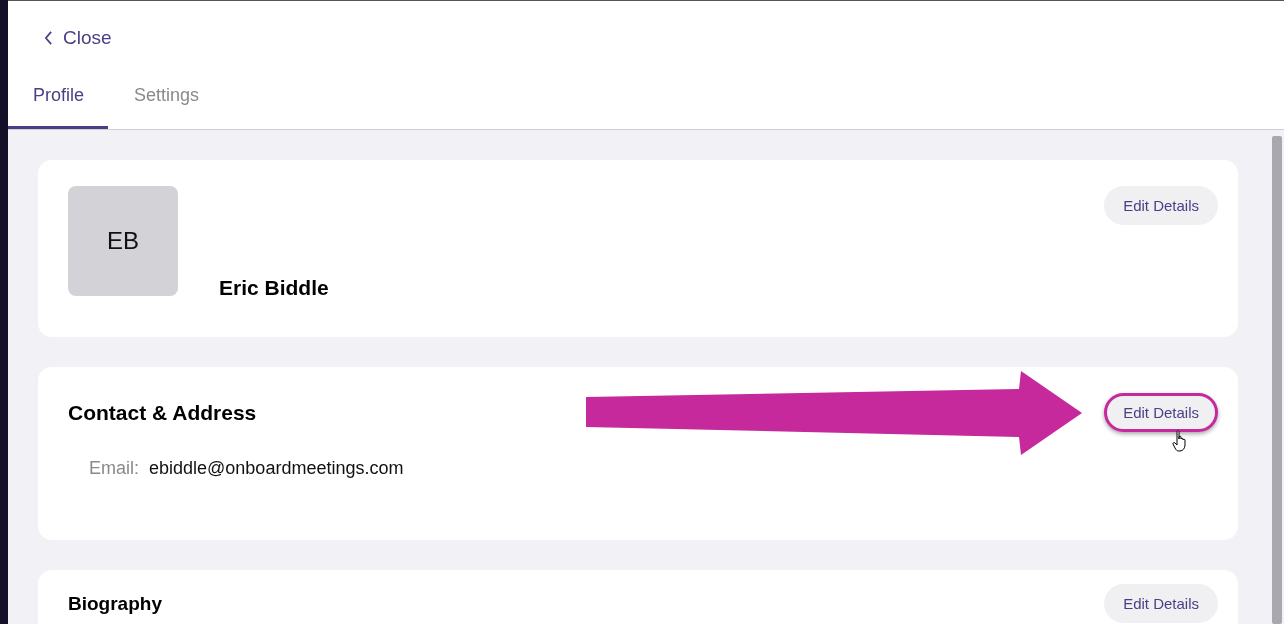  Describe the element at coordinates (78, 38) in the screenshot. I see `close-link: Close` at that location.